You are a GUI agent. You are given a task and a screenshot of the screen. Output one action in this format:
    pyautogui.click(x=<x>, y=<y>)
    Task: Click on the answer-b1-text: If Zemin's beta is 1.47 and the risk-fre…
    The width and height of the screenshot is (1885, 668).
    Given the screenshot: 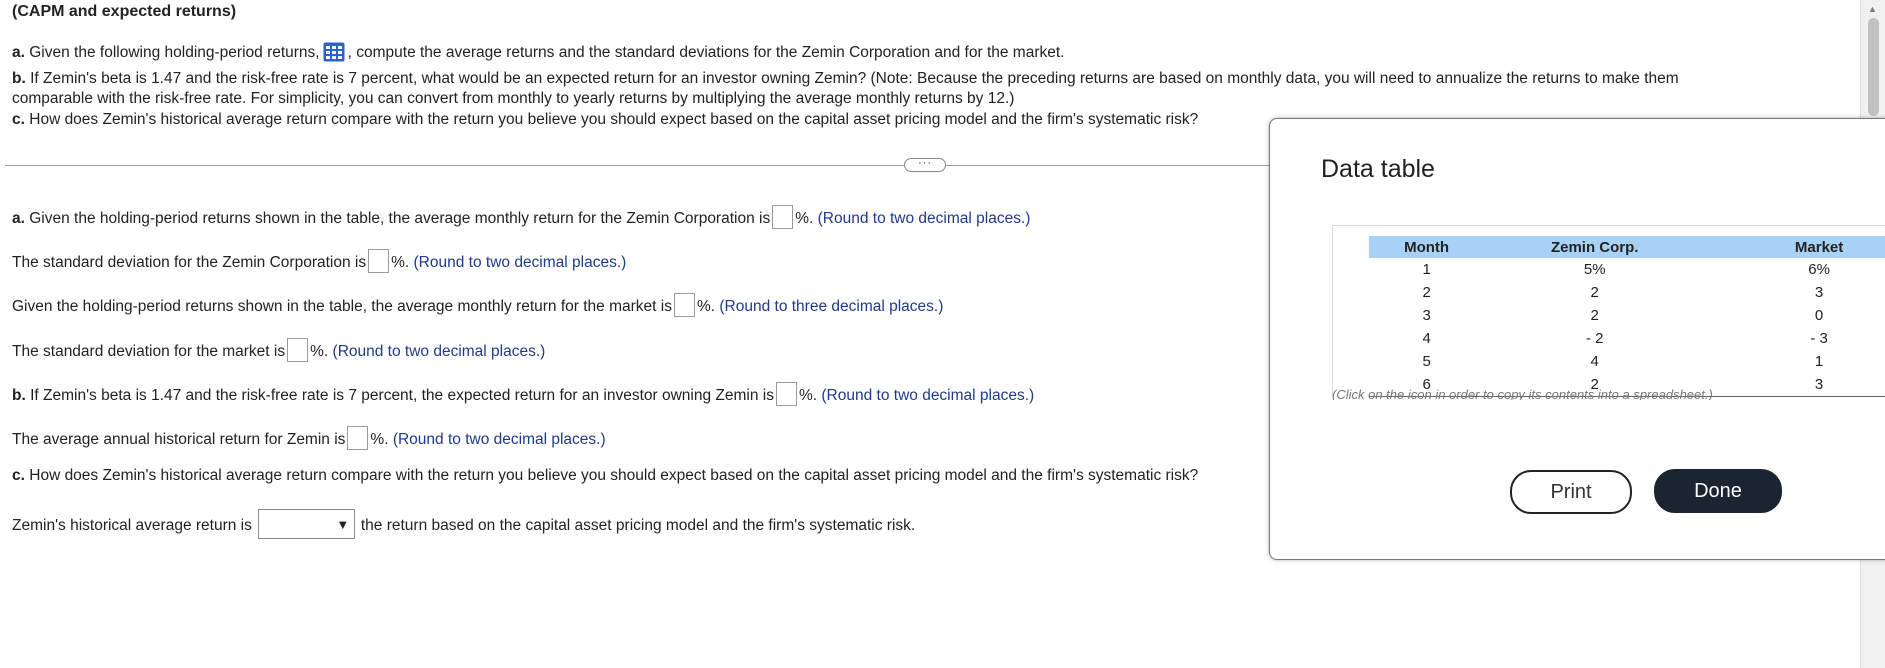 What is the action you would take?
    pyautogui.click(x=402, y=395)
    